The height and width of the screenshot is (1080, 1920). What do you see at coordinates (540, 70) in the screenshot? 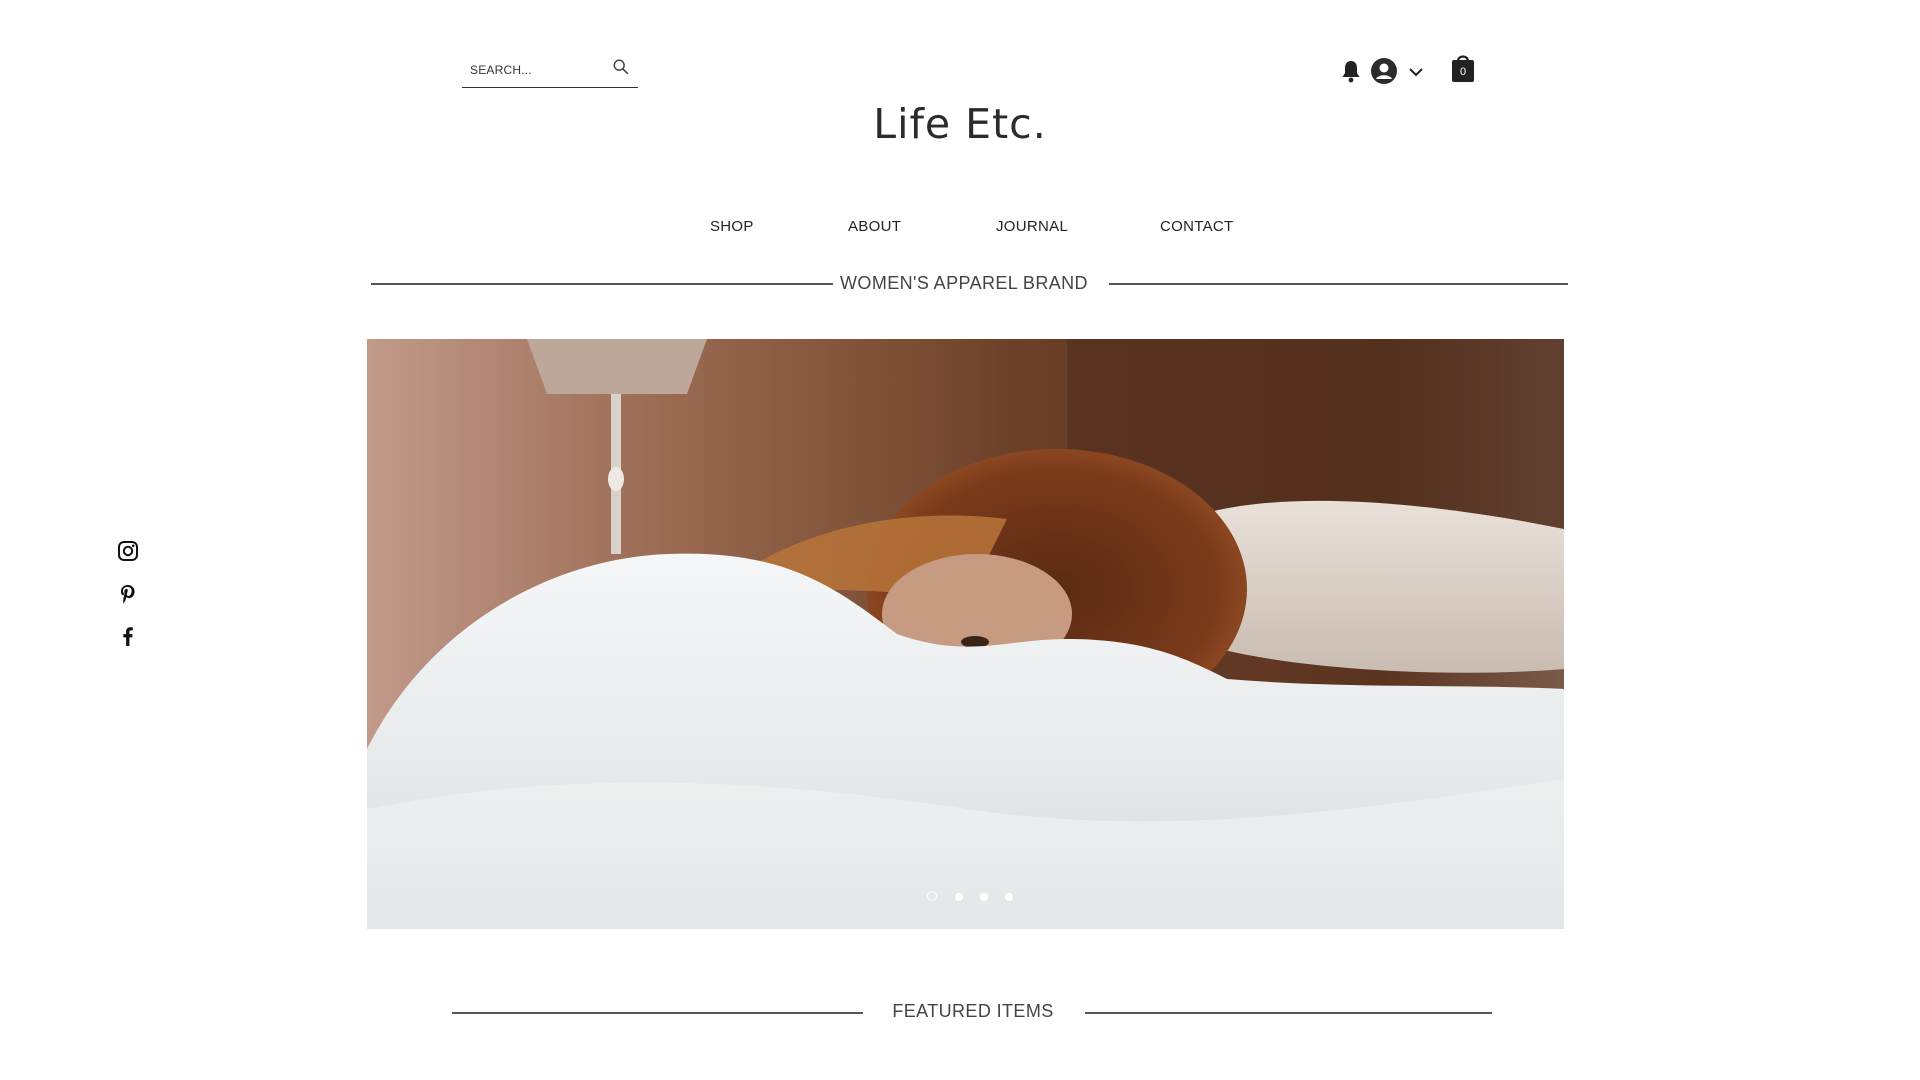
I see `search-input` at bounding box center [540, 70].